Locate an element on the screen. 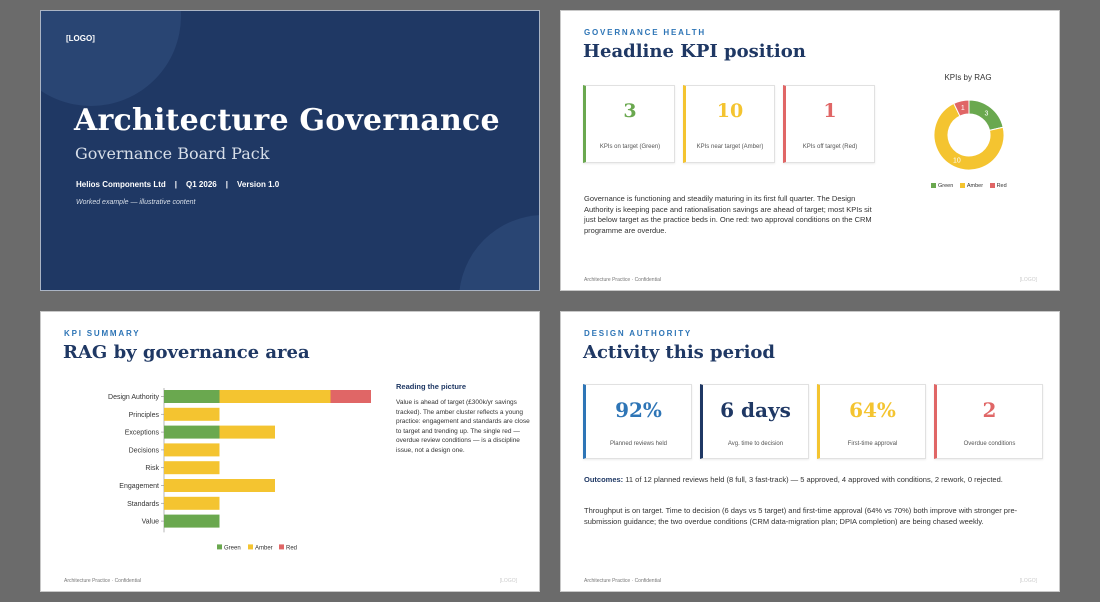 This screenshot has width=1100, height=602. kpi-value: 1 is located at coordinates (830, 111).